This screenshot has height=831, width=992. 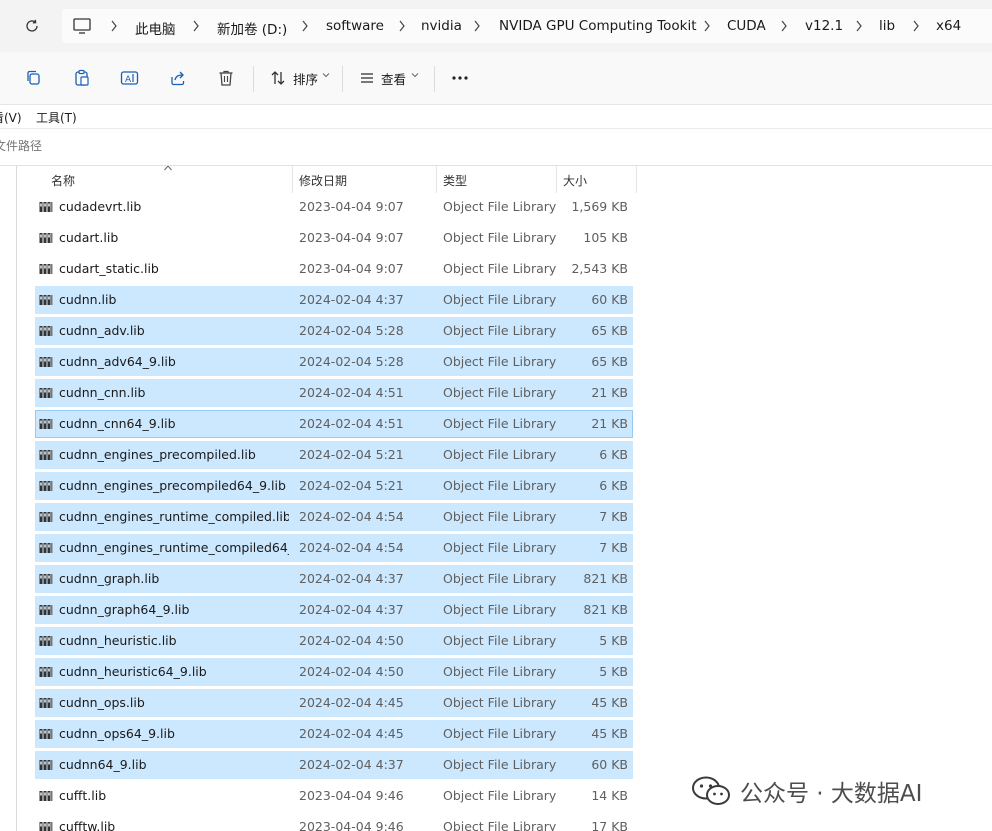 I want to click on more-icon, so click(x=460, y=78).